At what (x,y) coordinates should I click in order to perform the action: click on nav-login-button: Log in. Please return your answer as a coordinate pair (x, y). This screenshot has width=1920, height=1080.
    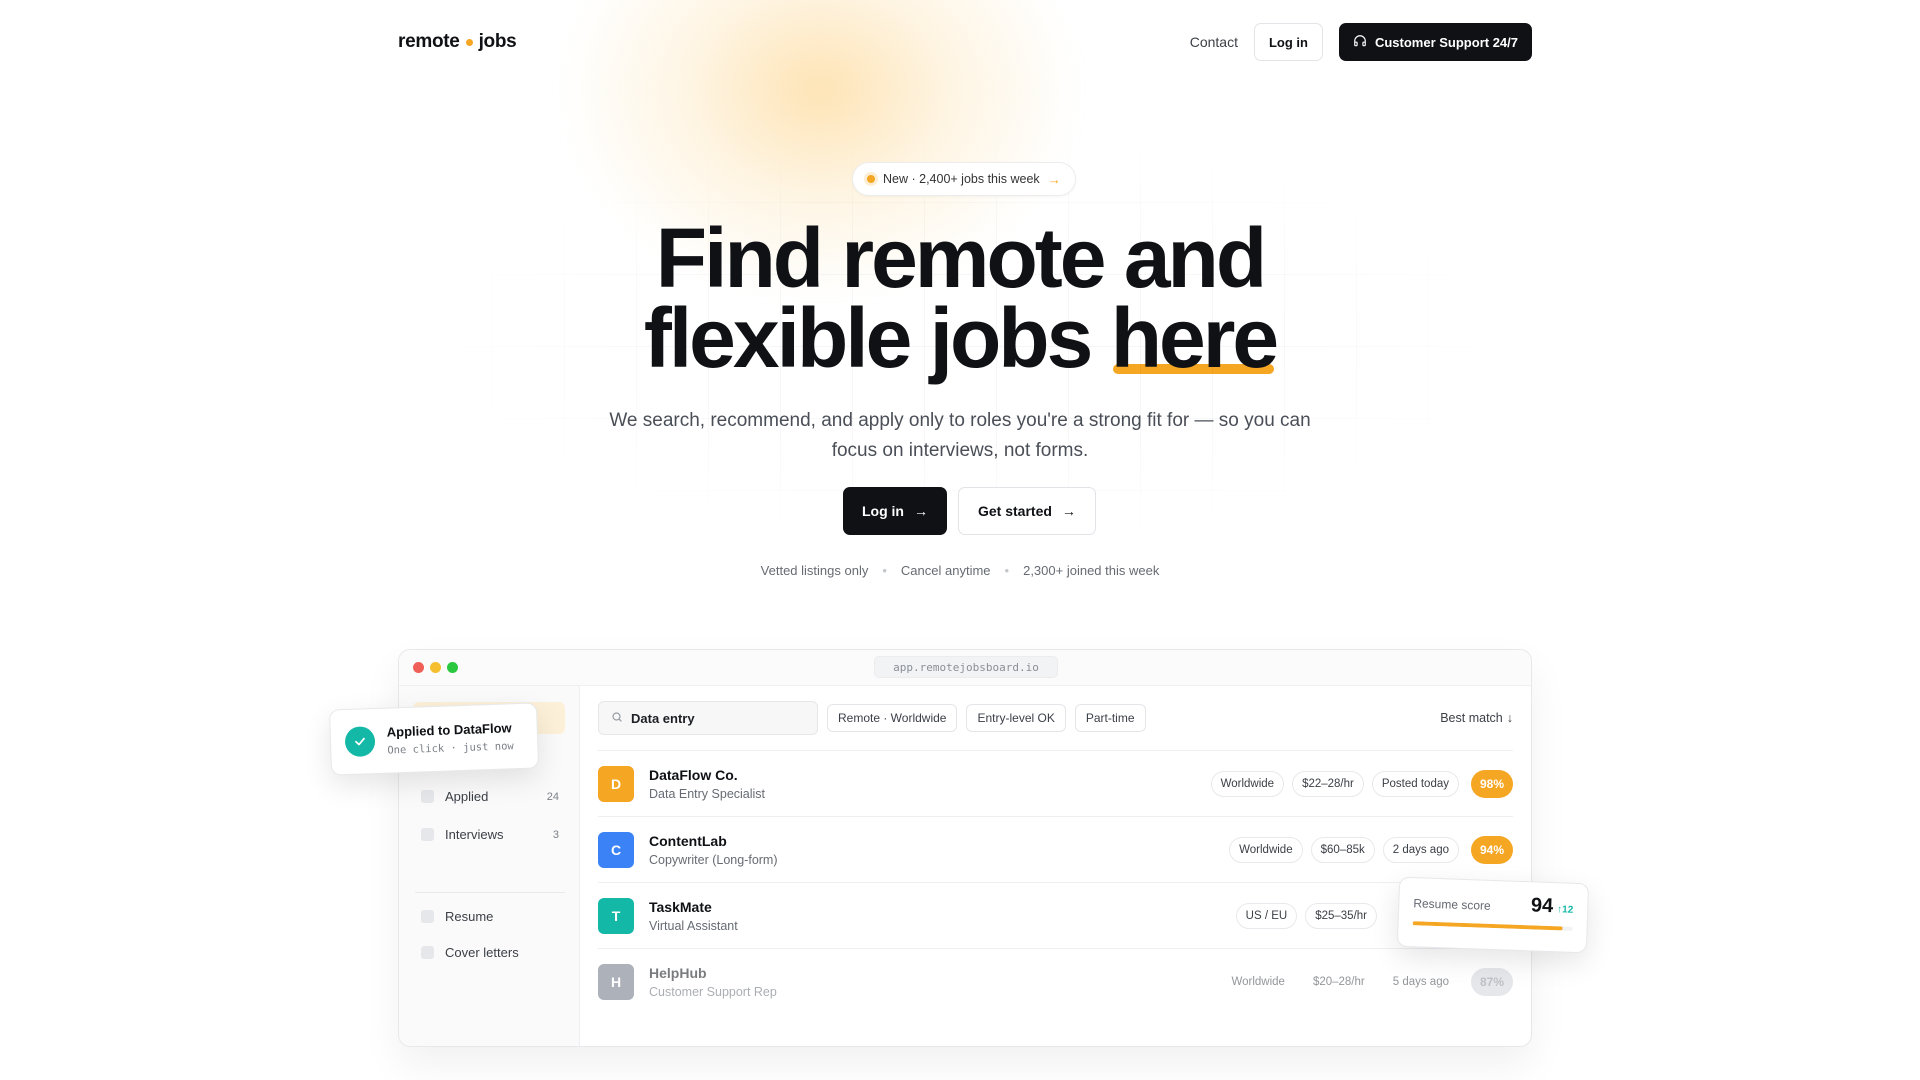
    Looking at the image, I should click on (1288, 42).